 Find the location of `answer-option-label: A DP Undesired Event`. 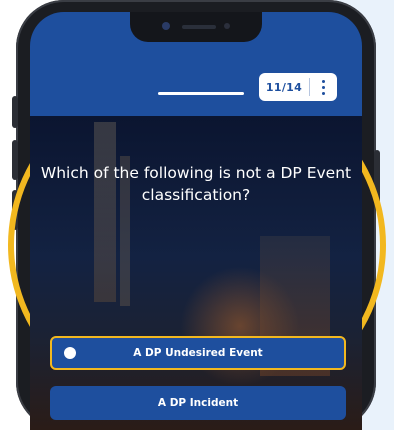

answer-option-label: A DP Undesired Event is located at coordinates (198, 353).